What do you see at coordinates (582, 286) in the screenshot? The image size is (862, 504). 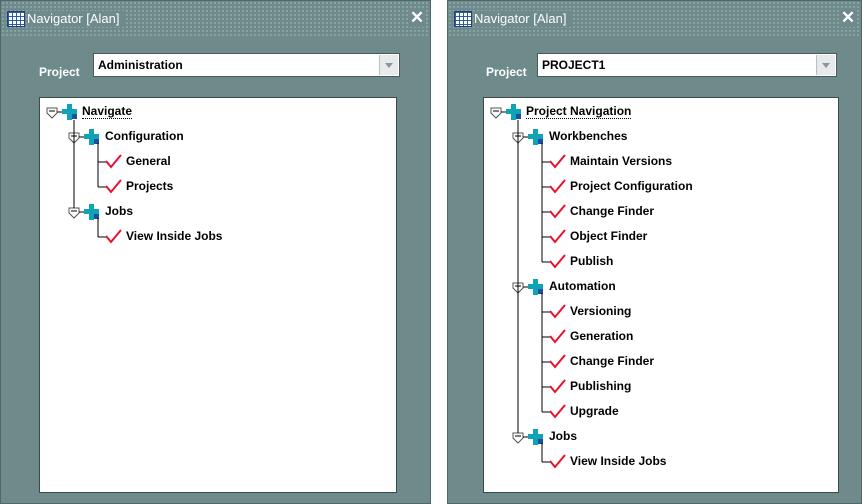 I see `tree-node-automation: Automation` at bounding box center [582, 286].